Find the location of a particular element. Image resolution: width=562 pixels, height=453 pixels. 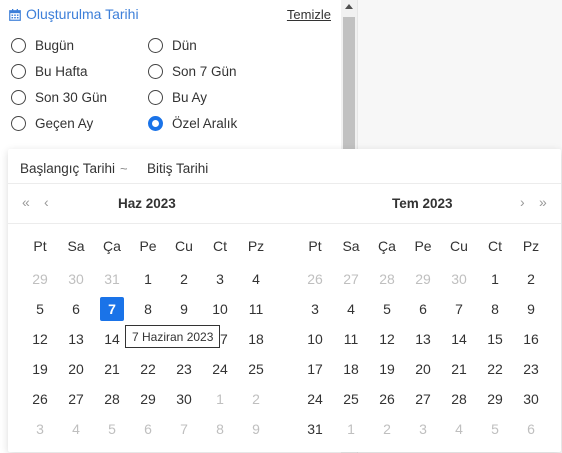

next-month-button: › is located at coordinates (522, 202).